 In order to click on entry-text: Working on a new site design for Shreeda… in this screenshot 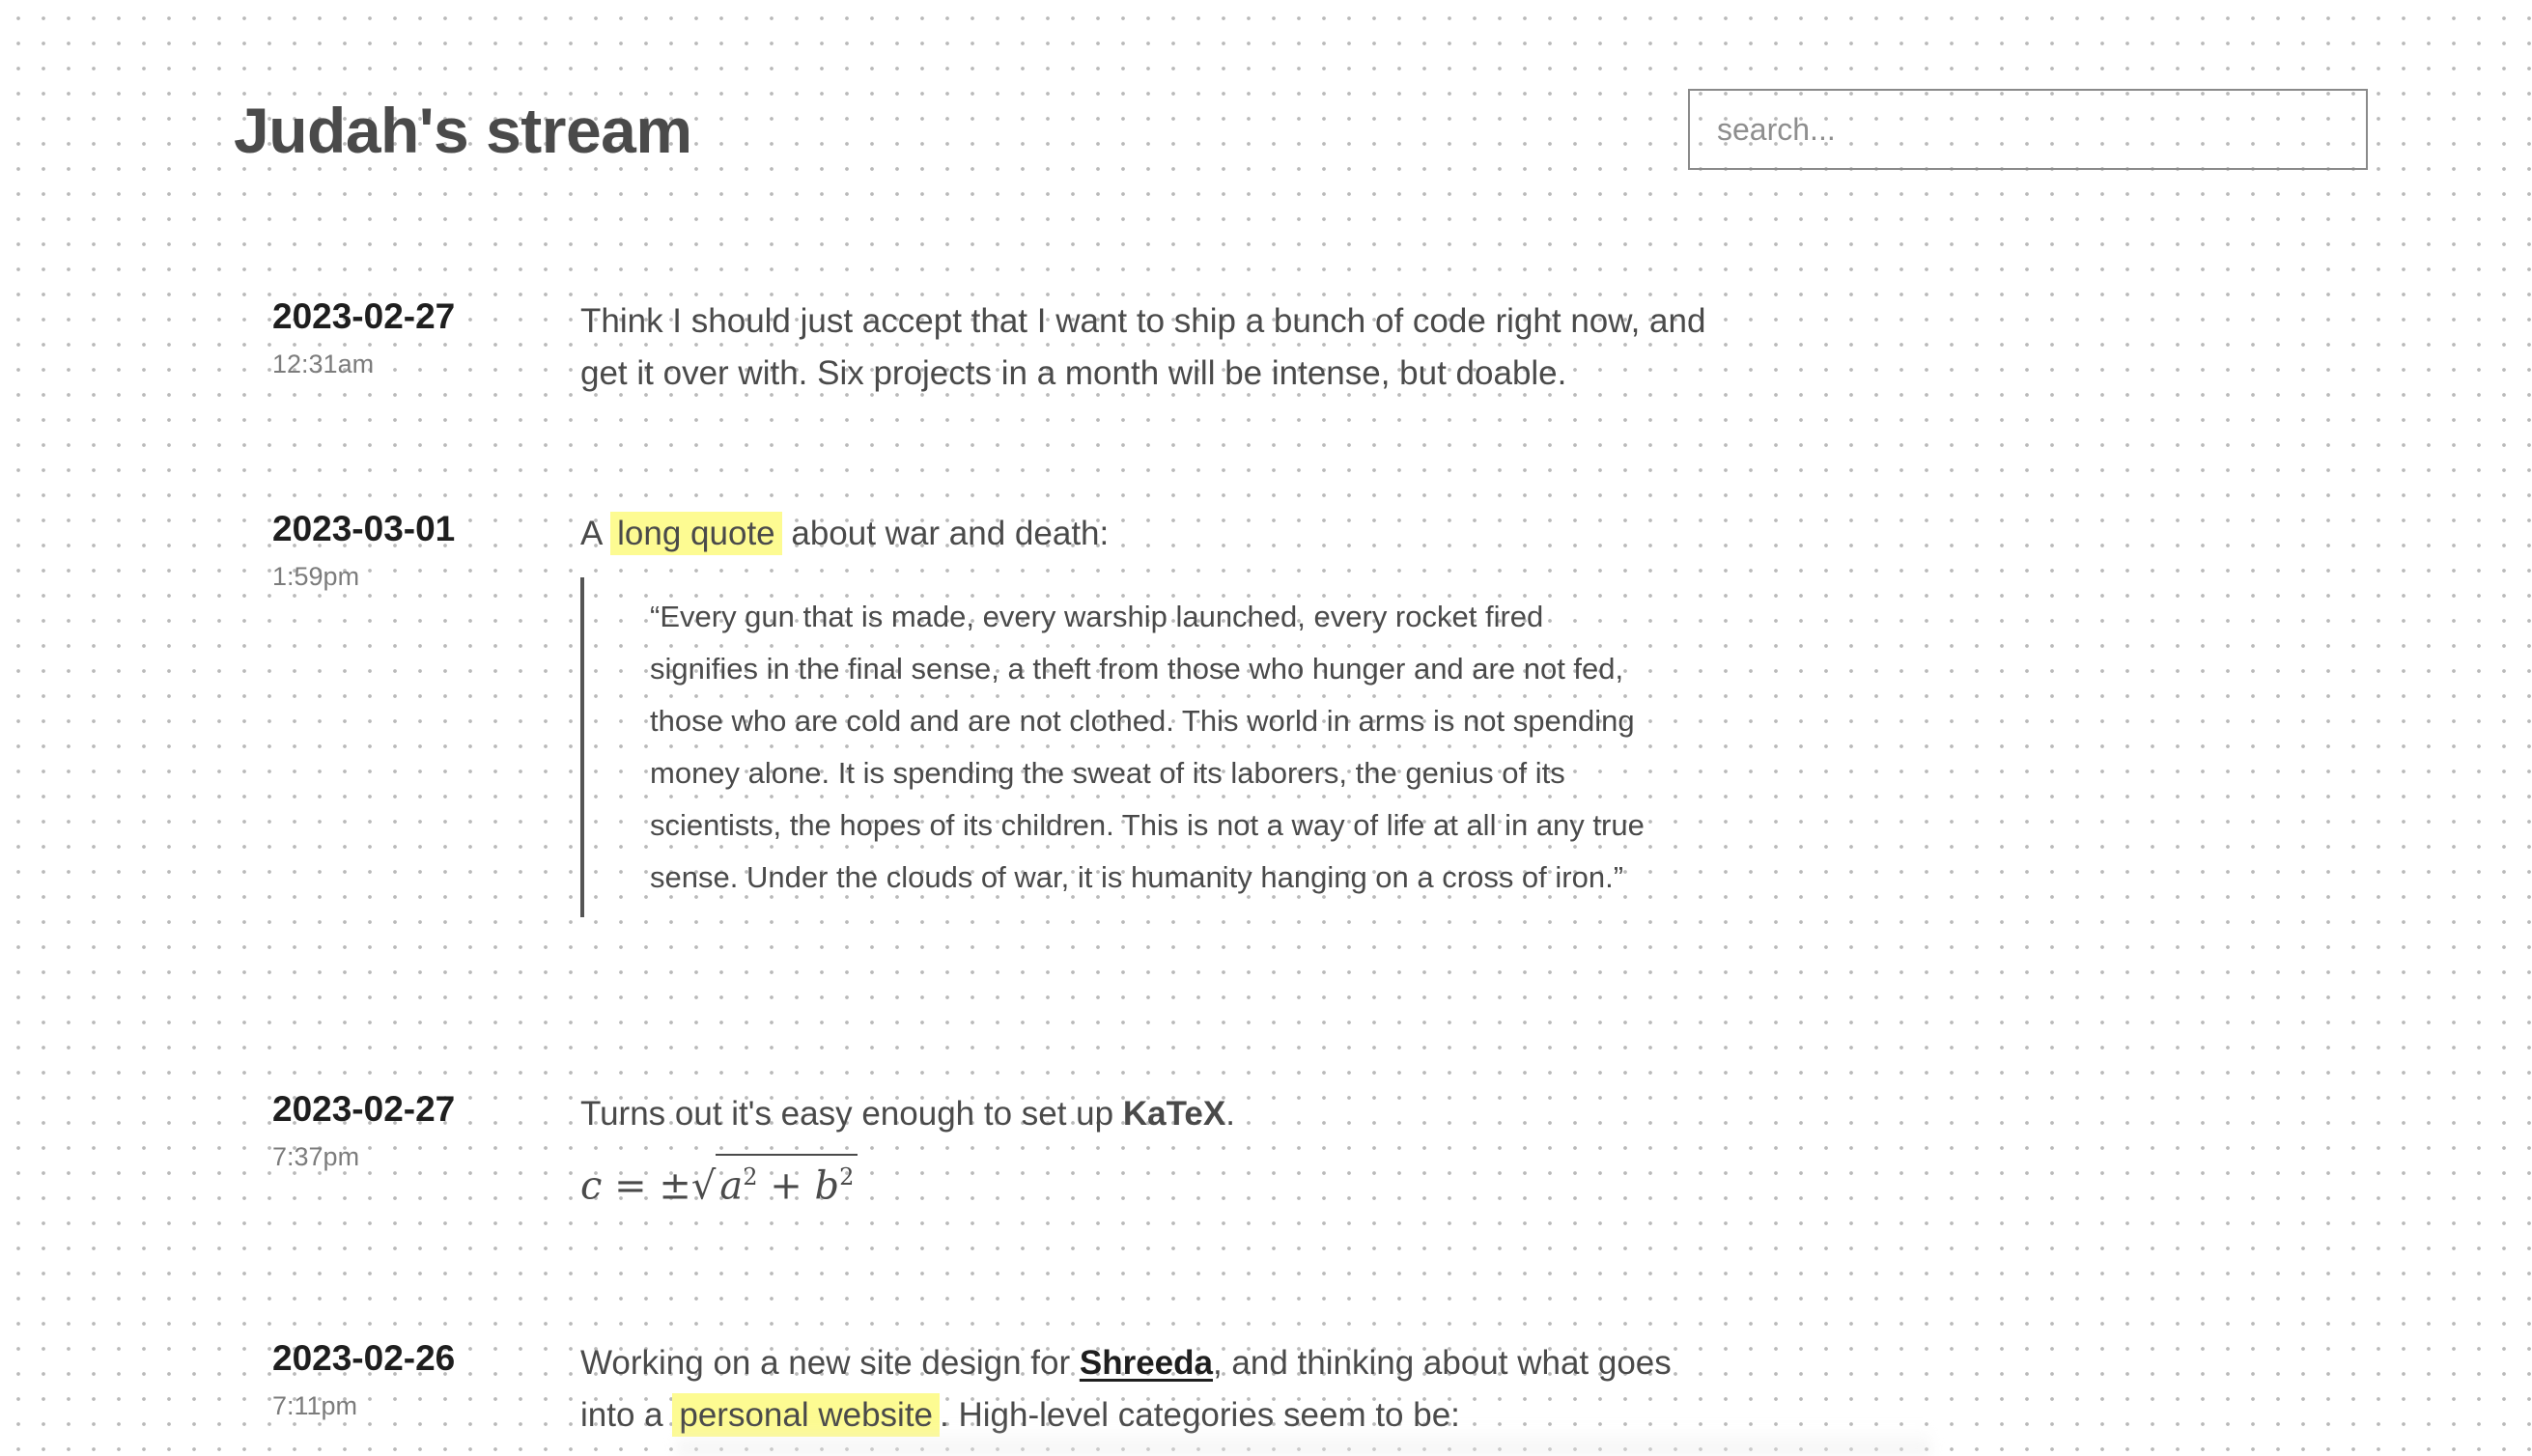, I will do `click(1150, 1390)`.